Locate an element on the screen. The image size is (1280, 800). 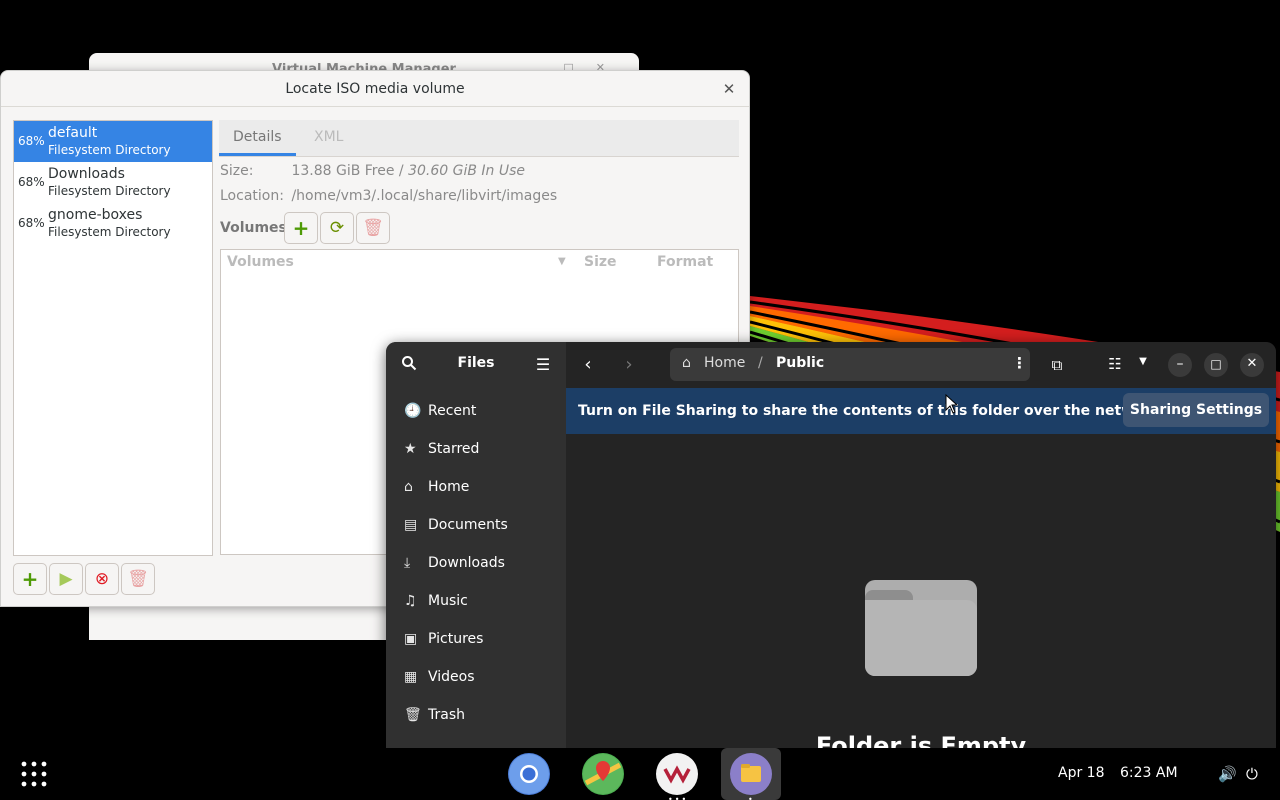
location-value: /home/vm3/.local/share/libvirt/images is located at coordinates (424, 196).